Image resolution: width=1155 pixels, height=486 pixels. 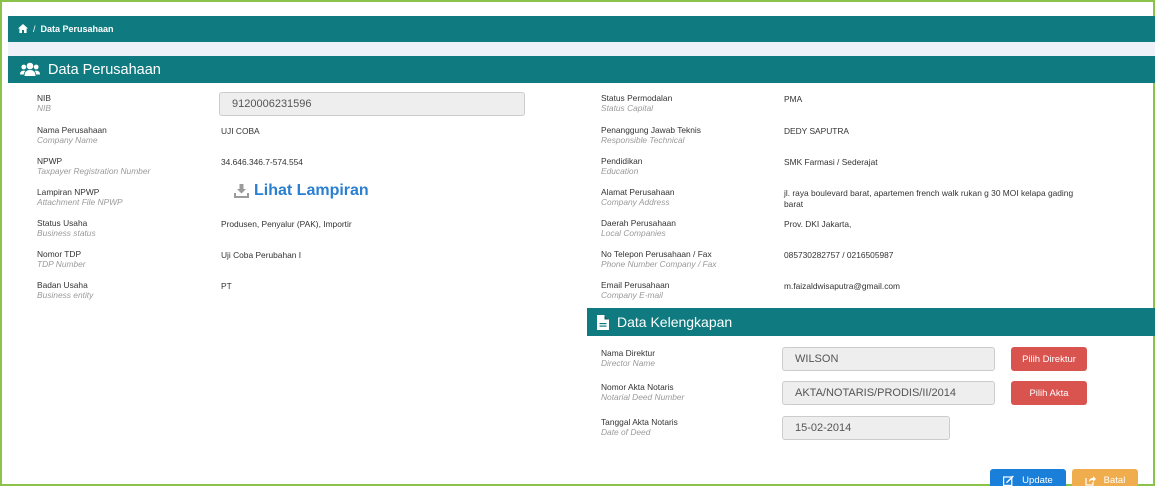 What do you see at coordinates (1037, 480) in the screenshot?
I see `update-label: Update` at bounding box center [1037, 480].